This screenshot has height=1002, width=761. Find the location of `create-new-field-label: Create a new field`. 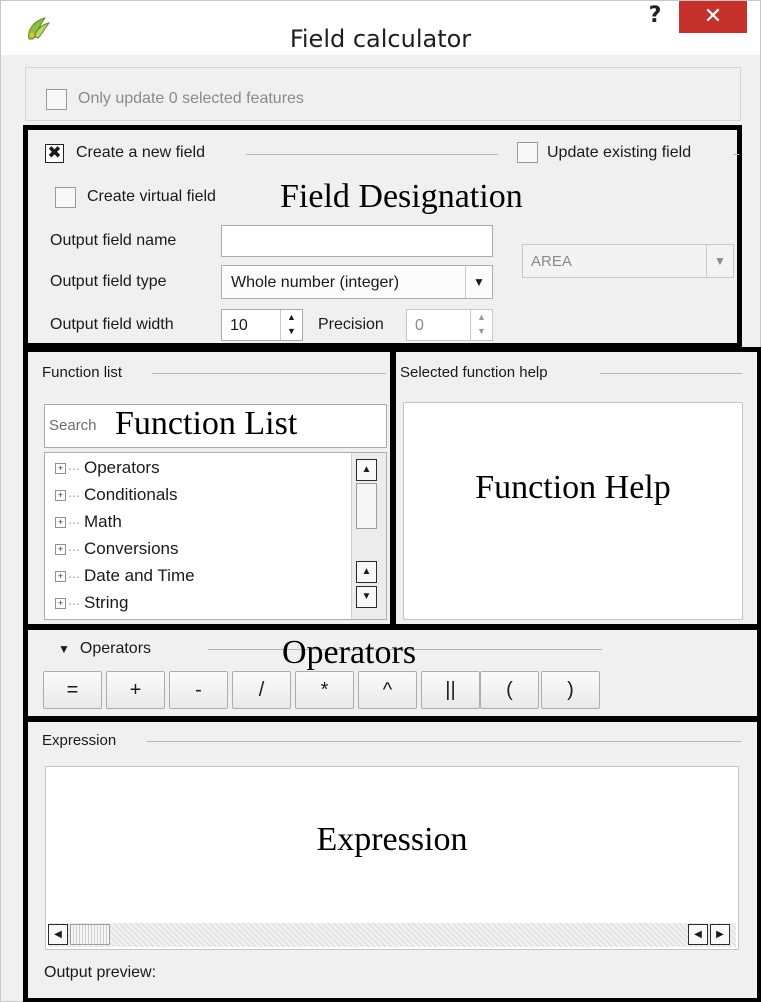

create-new-field-label: Create a new field is located at coordinates (140, 152).